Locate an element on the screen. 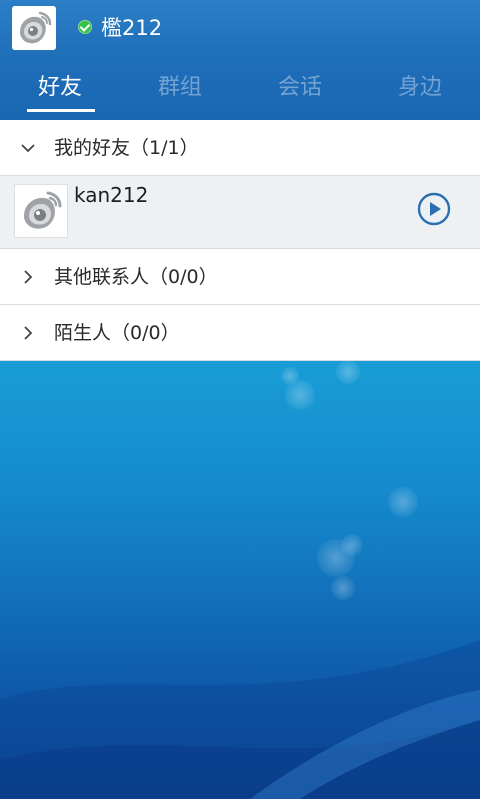  group-label: 陌生人（0/0） is located at coordinates (117, 333).